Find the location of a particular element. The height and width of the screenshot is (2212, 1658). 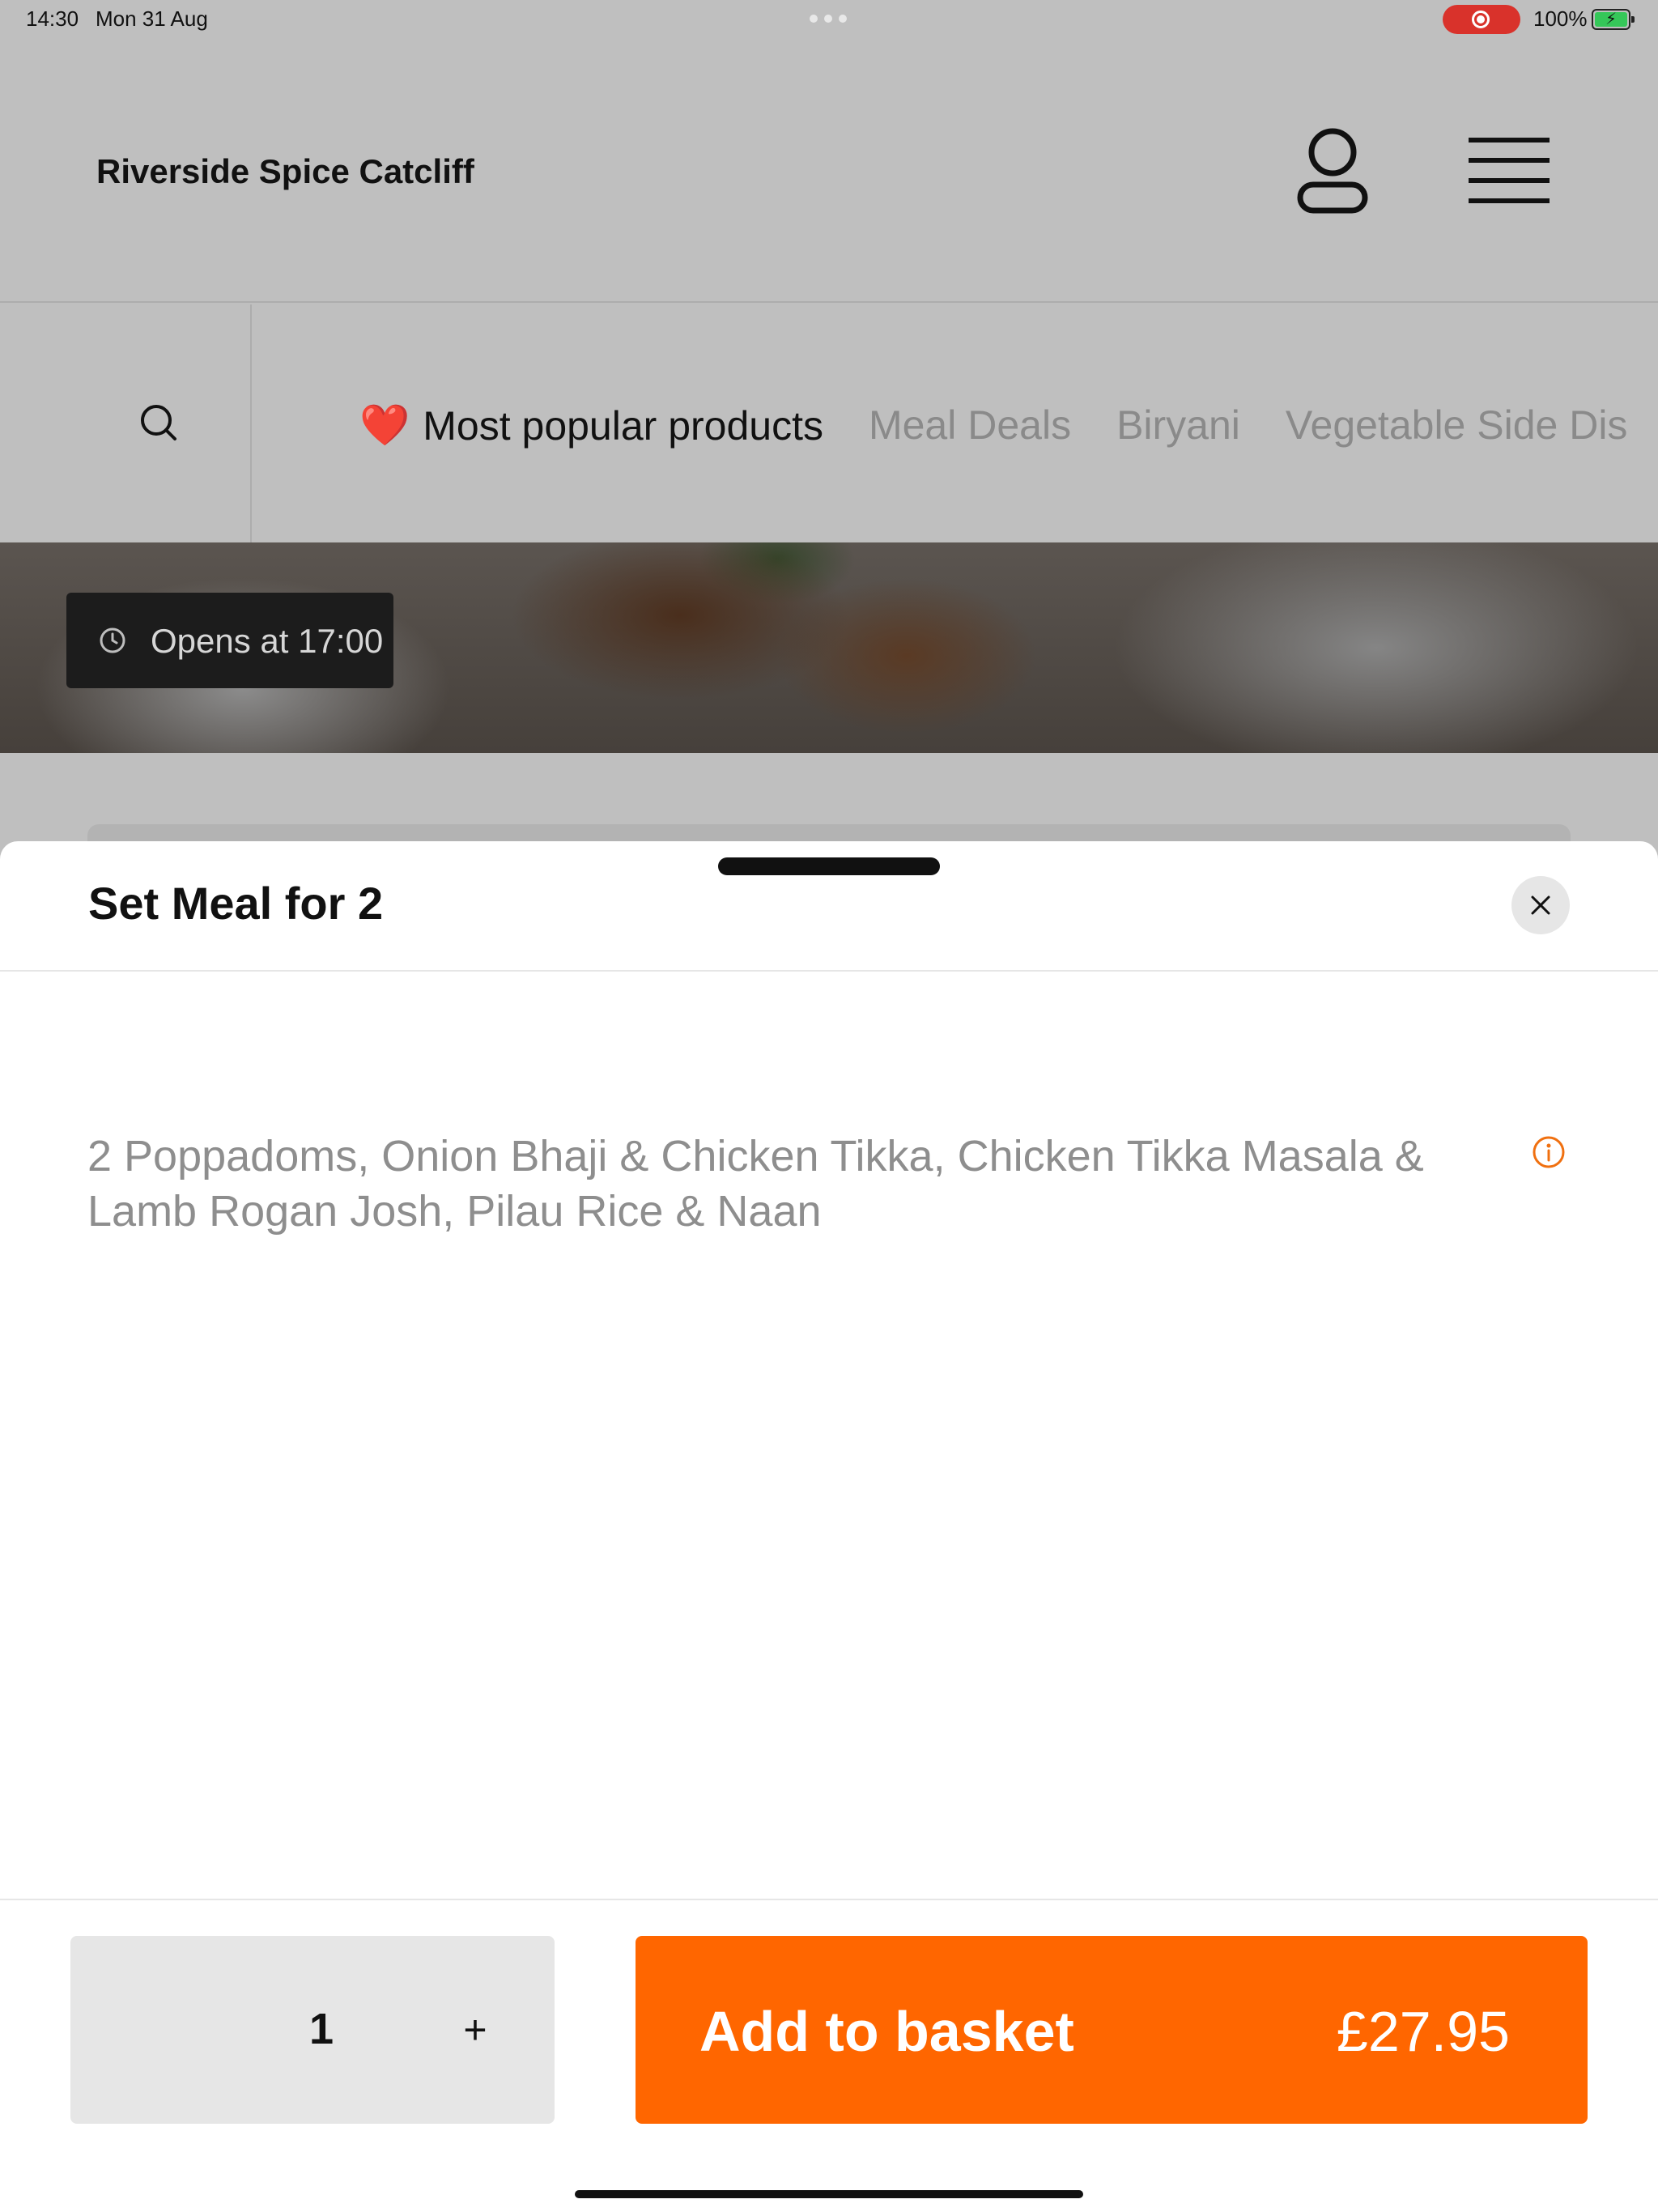

close-icon is located at coordinates (1540, 905).